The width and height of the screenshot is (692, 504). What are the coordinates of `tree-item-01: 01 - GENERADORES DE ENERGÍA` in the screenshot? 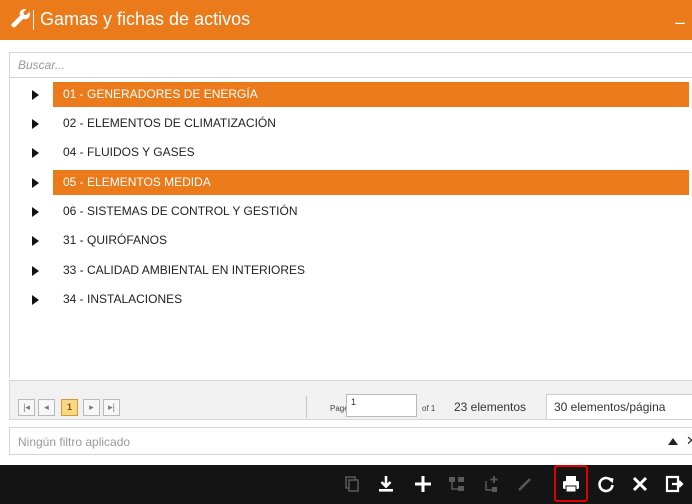 It's located at (355, 94).